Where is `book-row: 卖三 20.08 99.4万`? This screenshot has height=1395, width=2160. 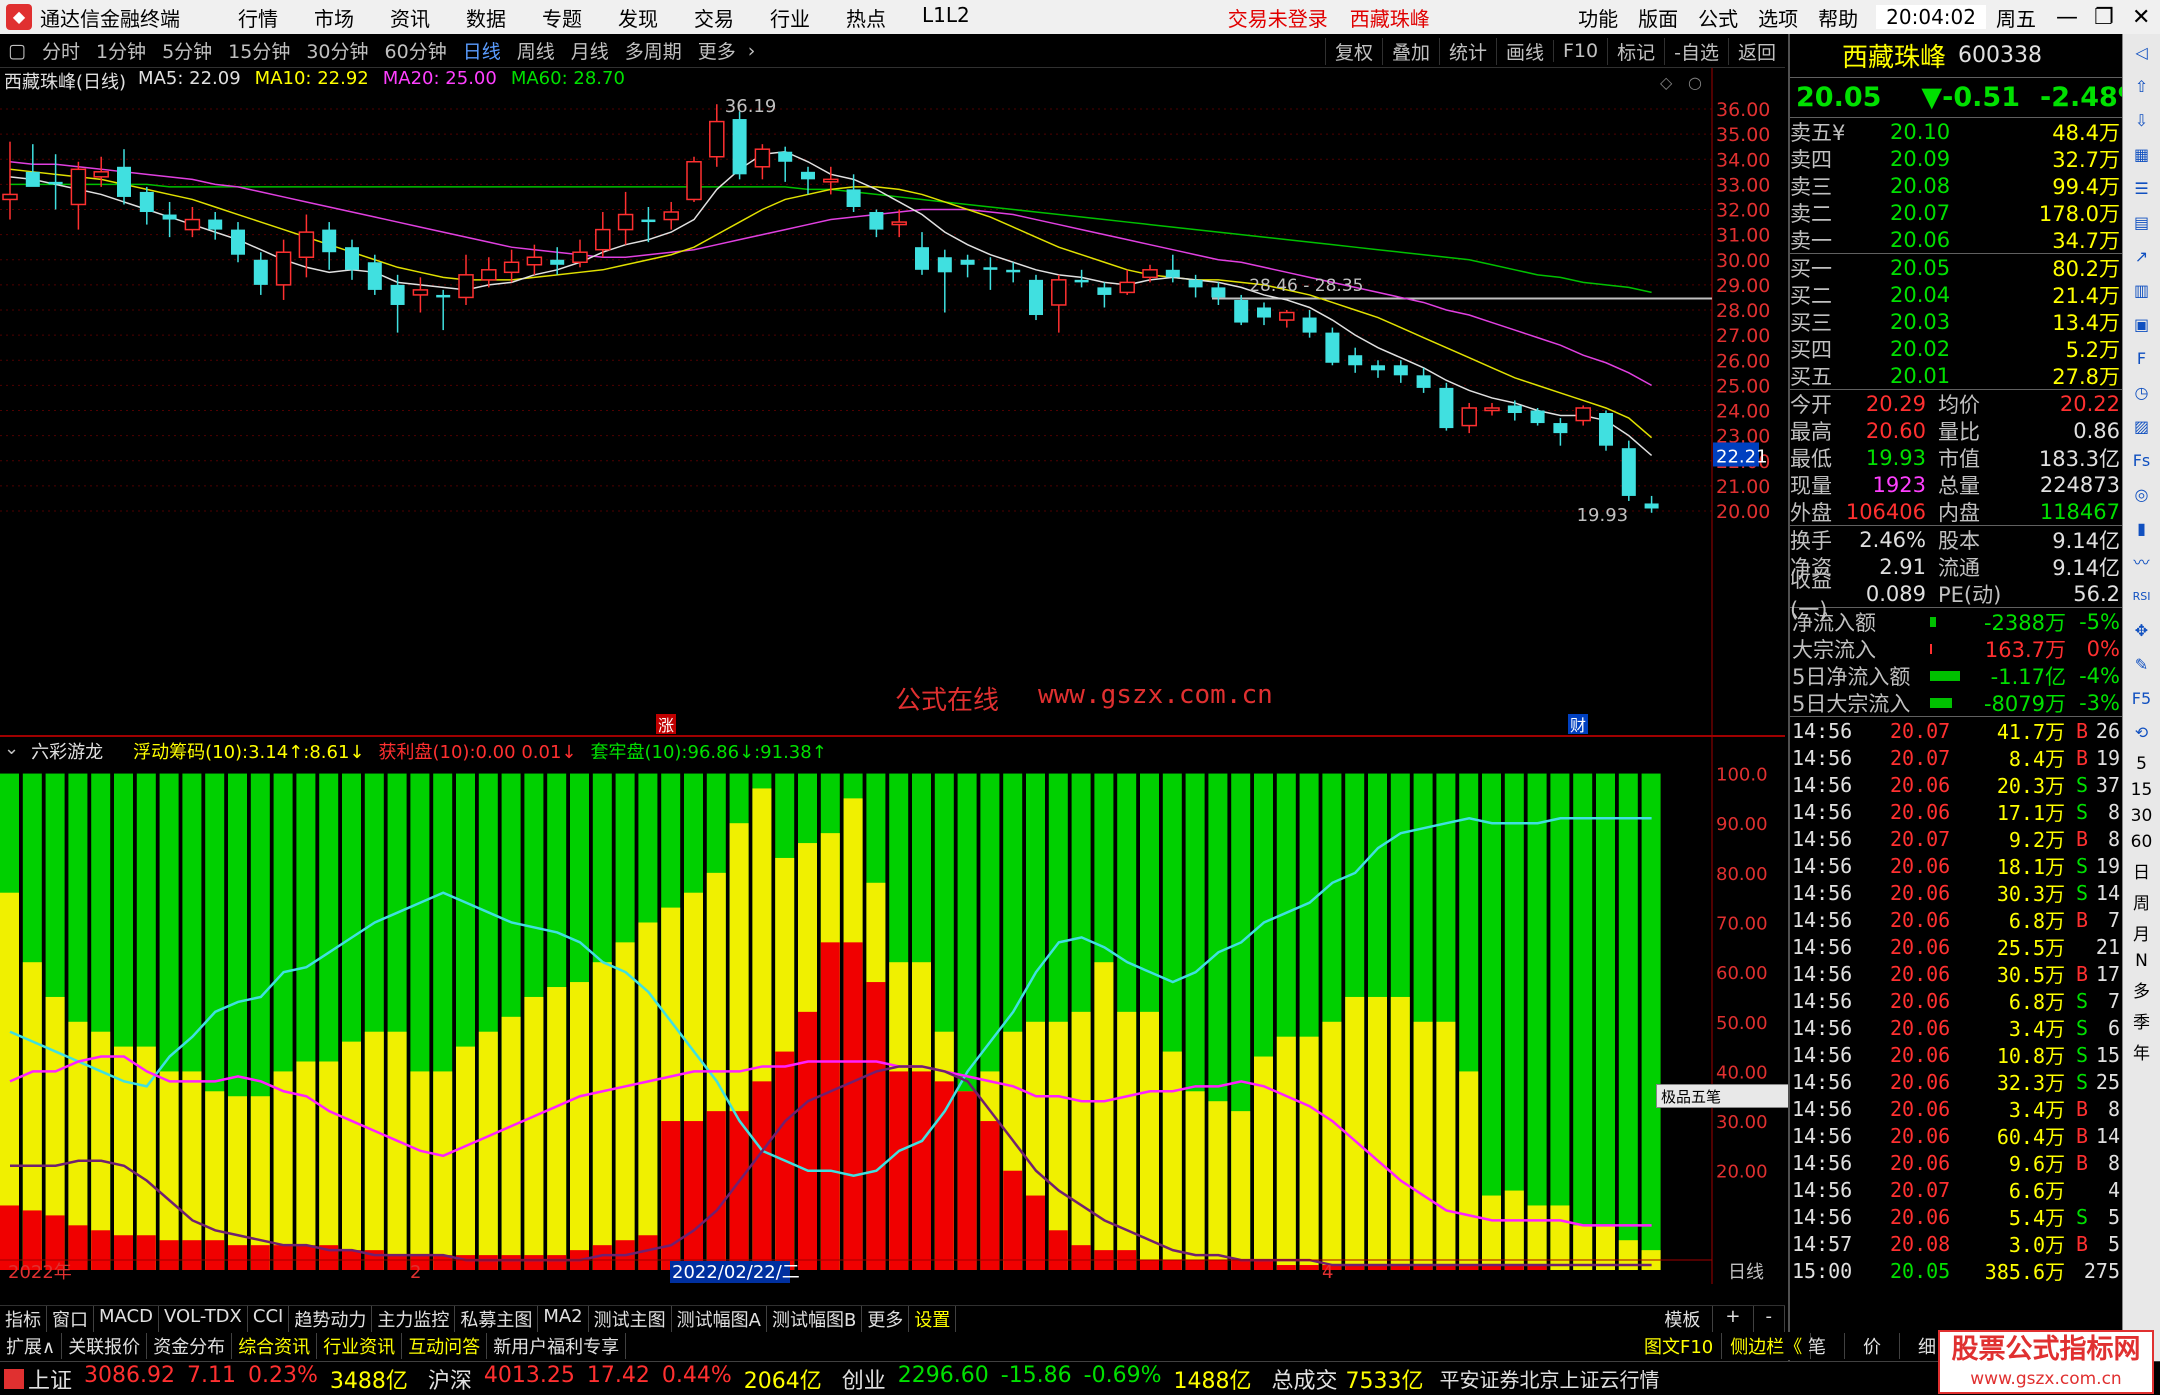 book-row: 卖三 20.08 99.4万 is located at coordinates (1956, 185).